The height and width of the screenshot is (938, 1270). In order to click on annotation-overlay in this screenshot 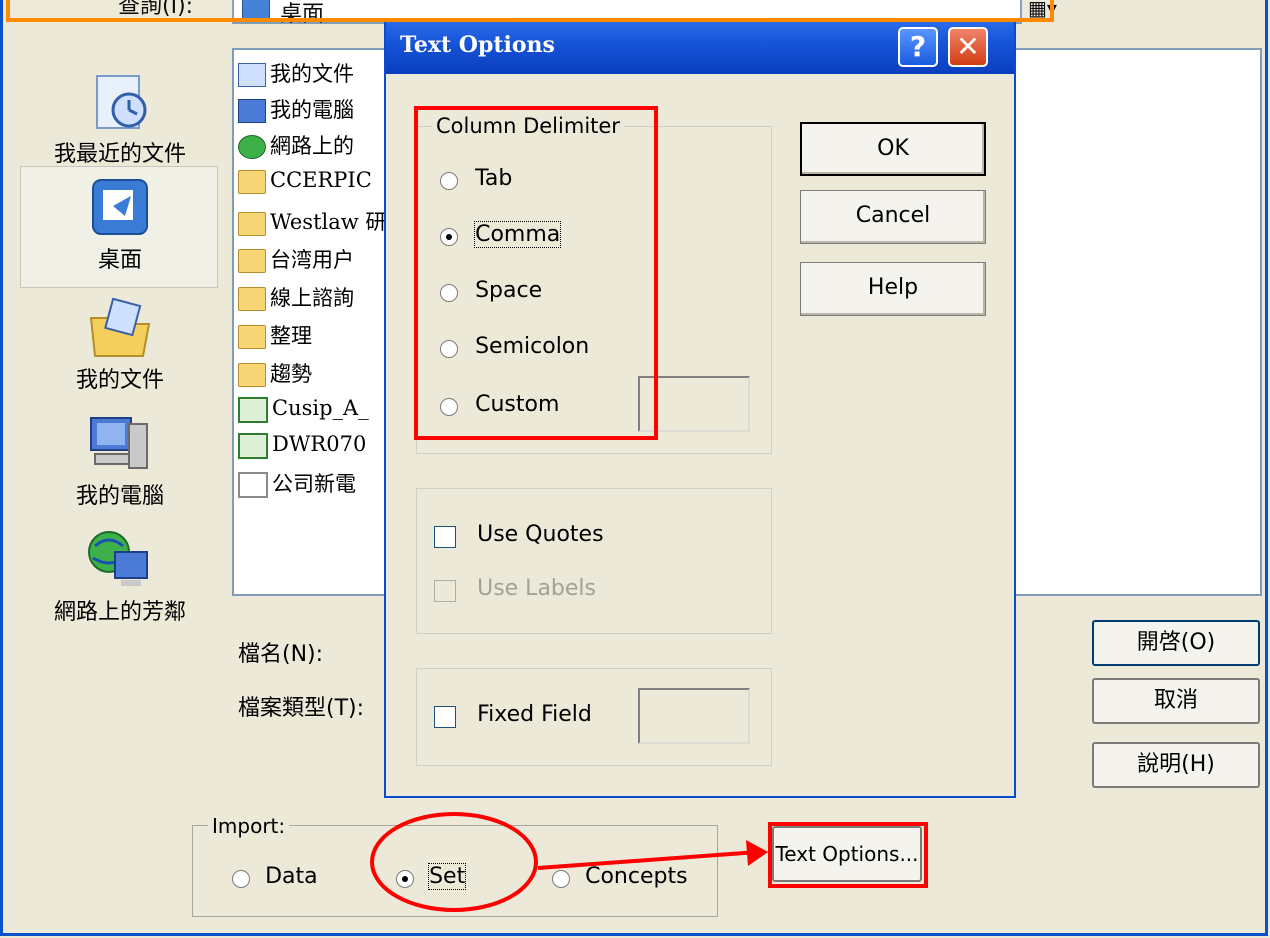, I will do `click(569, 862)`.